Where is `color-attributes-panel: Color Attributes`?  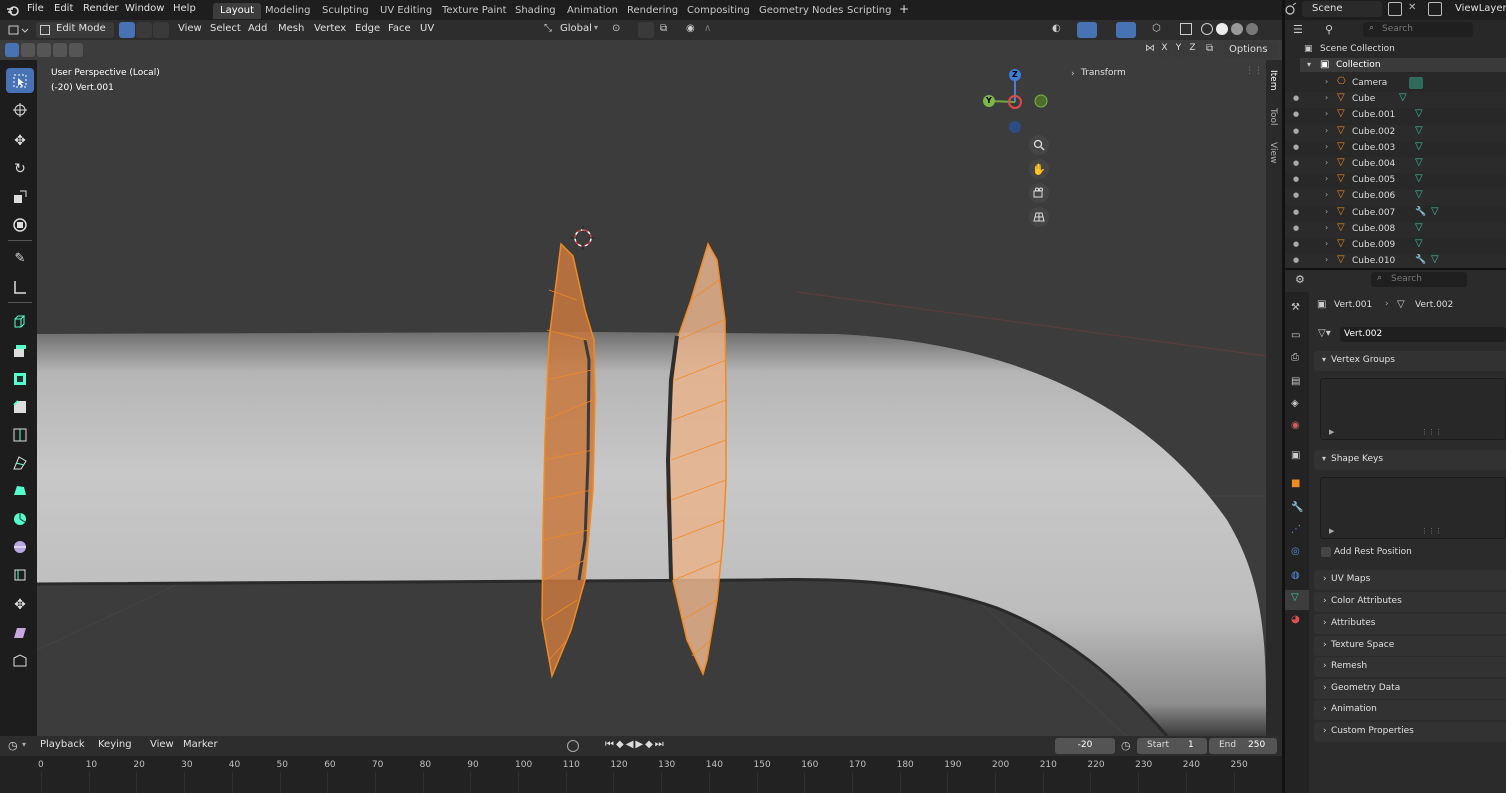
color-attributes-panel: Color Attributes is located at coordinates (1410, 602).